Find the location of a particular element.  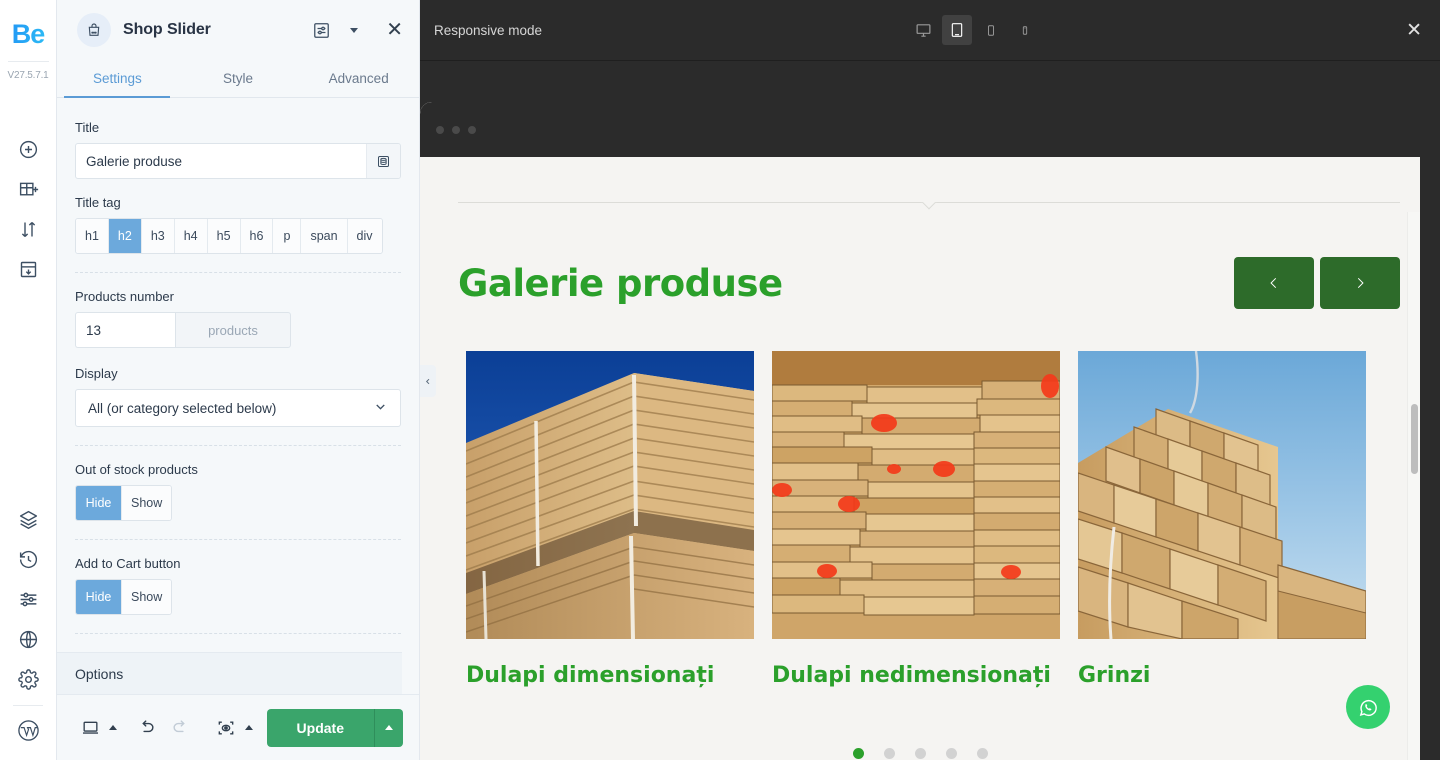

tab-settings: Settings is located at coordinates (117, 78).